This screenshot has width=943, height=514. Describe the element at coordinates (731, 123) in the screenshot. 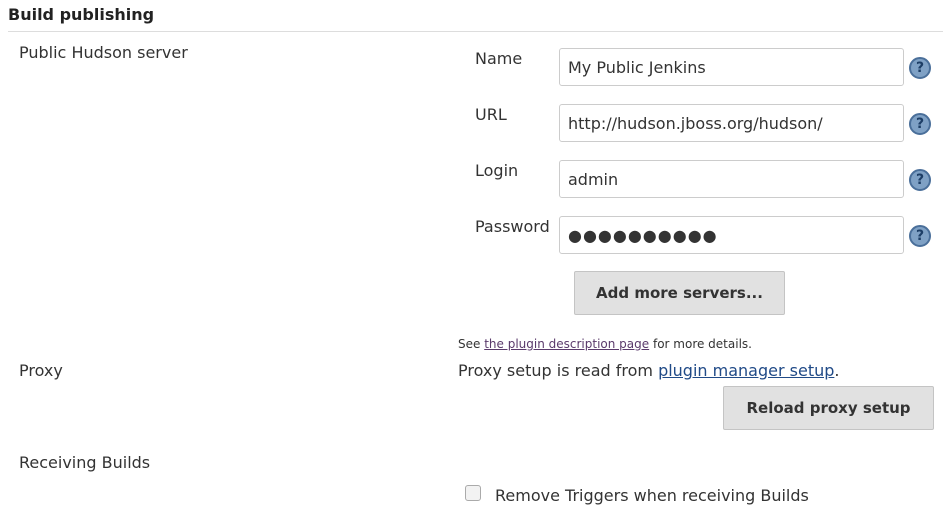

I see `url-input` at that location.